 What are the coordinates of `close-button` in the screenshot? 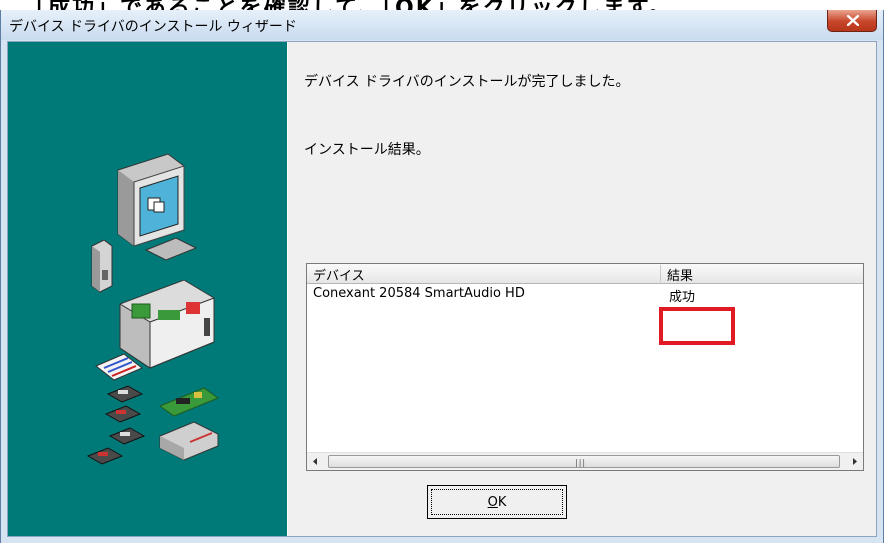 It's located at (852, 21).